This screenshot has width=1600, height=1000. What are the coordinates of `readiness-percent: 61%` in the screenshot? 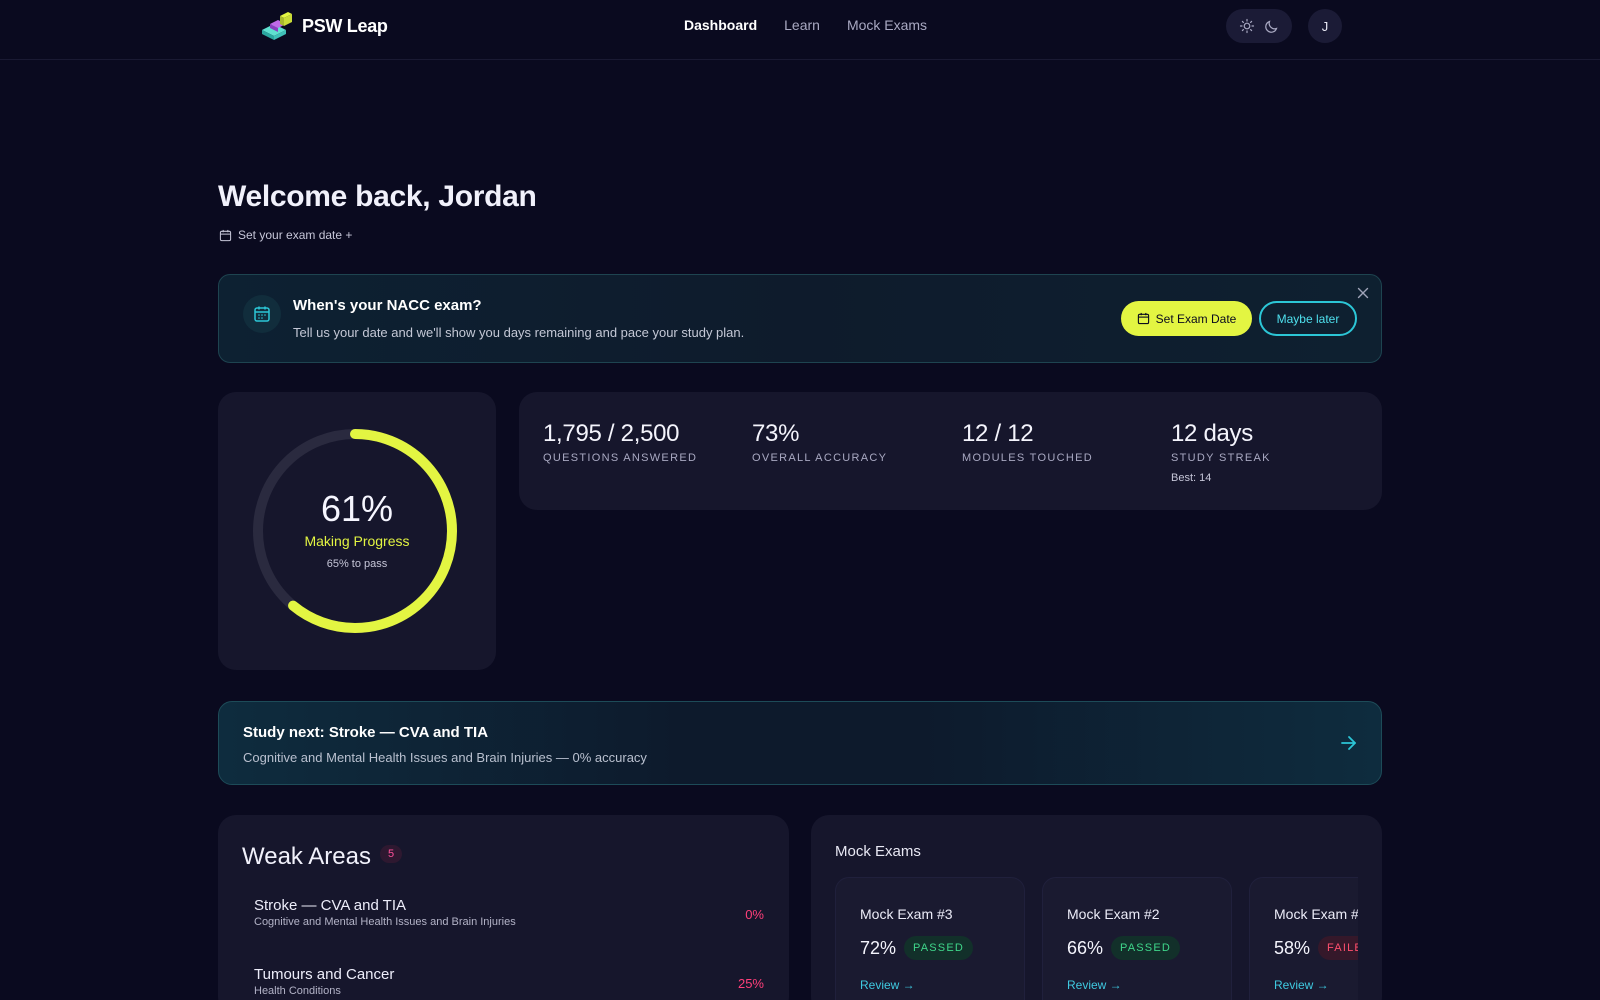 It's located at (357, 508).